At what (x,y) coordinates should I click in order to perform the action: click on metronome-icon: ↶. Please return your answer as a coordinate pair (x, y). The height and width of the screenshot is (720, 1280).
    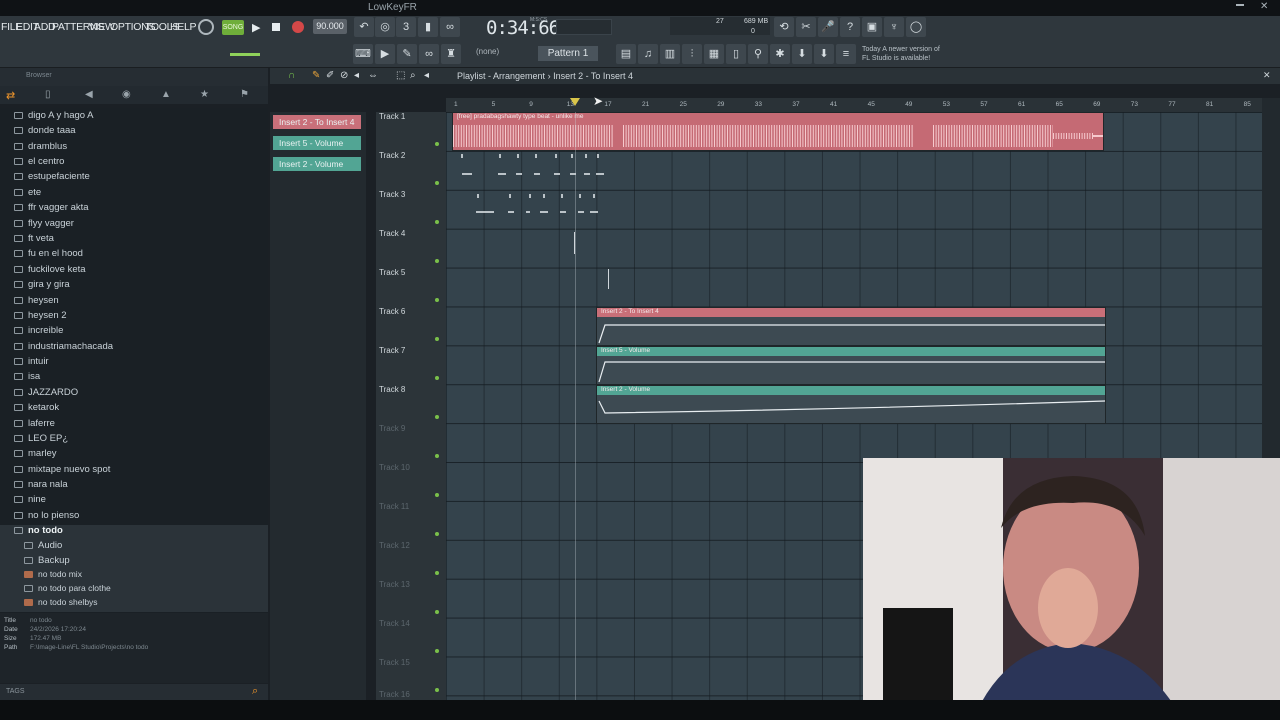
    Looking at the image, I should click on (364, 27).